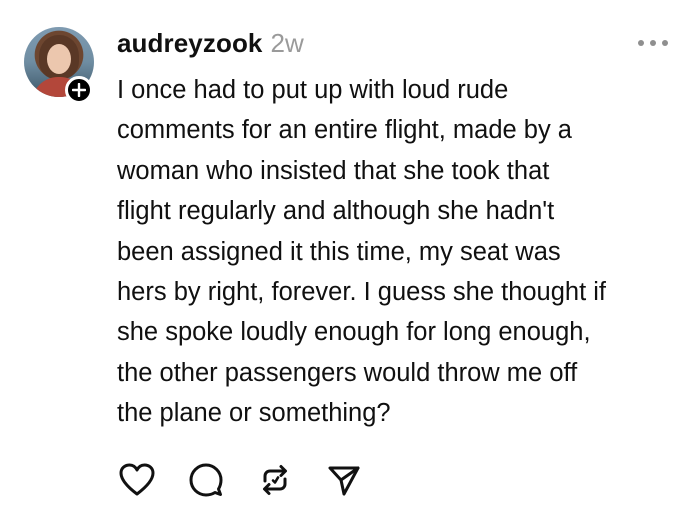  I want to click on like-button, so click(137, 480).